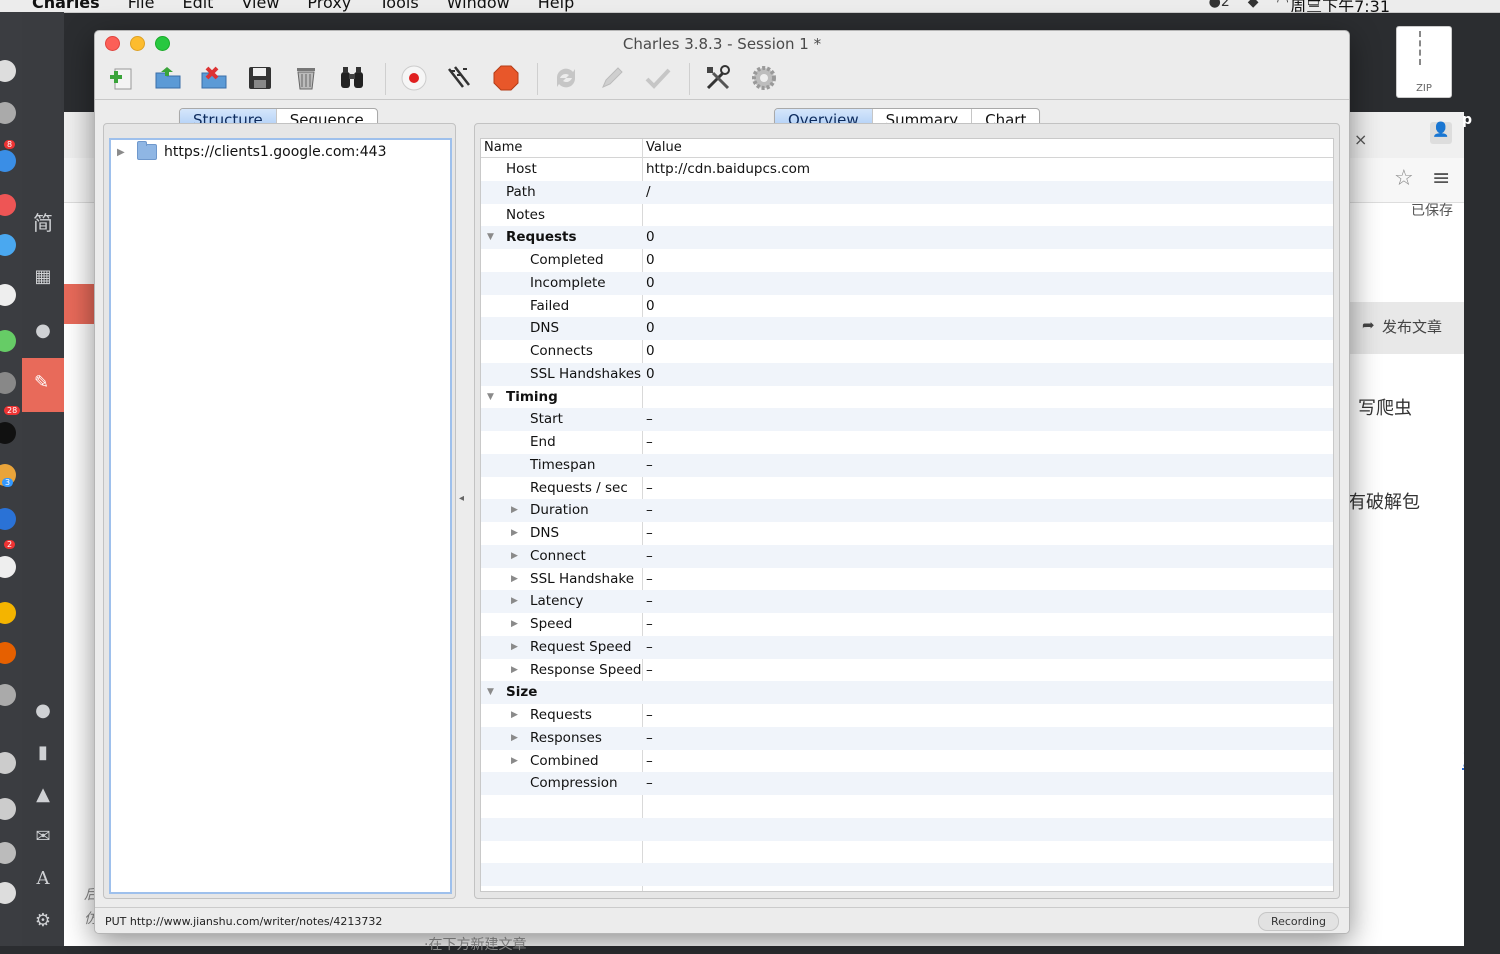  What do you see at coordinates (8, 809) in the screenshot?
I see `preview-icon` at bounding box center [8, 809].